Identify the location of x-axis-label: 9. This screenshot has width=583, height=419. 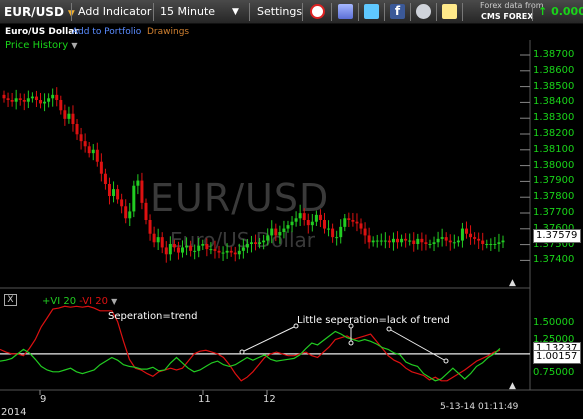
(43, 399).